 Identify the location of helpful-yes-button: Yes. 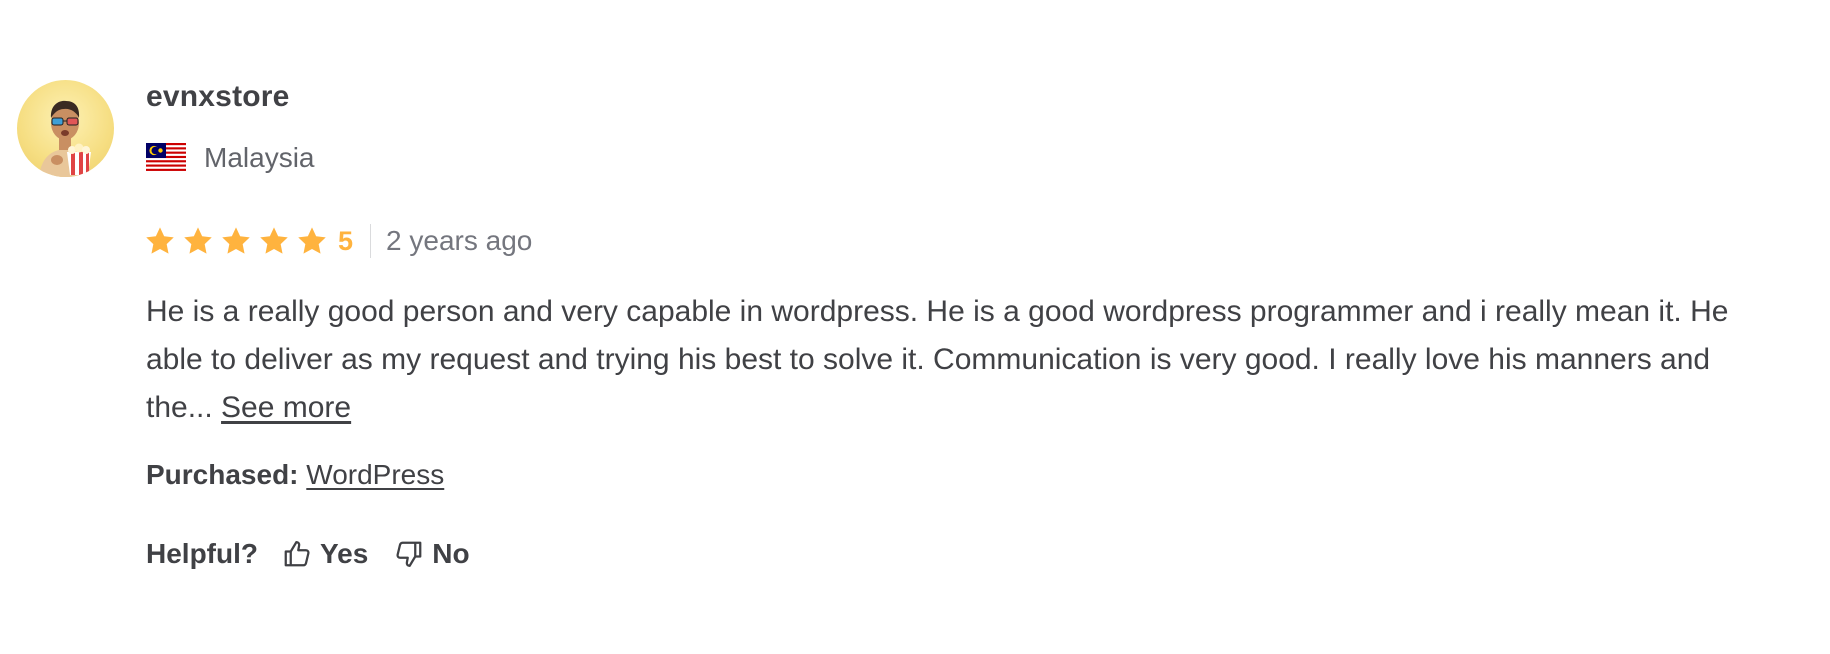
(325, 554).